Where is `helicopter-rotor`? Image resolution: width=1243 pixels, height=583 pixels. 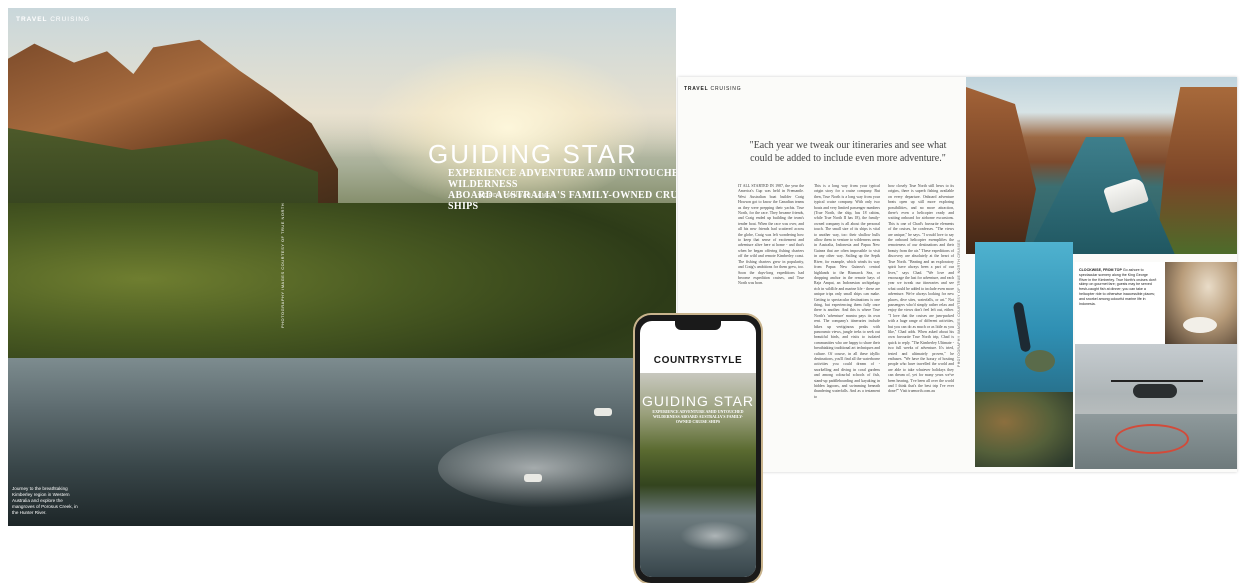
helicopter-rotor is located at coordinates (1157, 381).